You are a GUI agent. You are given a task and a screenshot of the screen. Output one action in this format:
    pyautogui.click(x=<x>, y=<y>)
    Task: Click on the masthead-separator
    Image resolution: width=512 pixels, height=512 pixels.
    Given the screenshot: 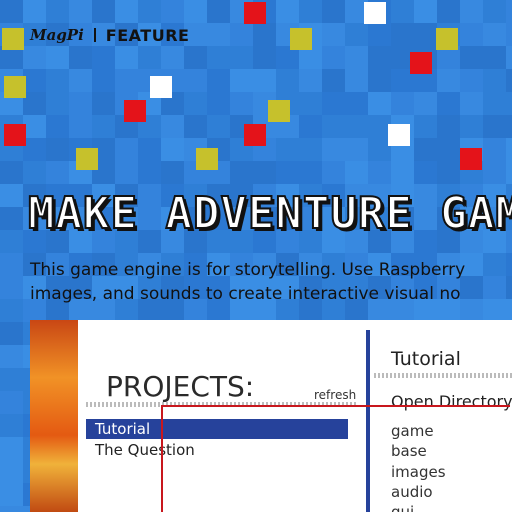 What is the action you would take?
    pyautogui.click(x=94, y=35)
    